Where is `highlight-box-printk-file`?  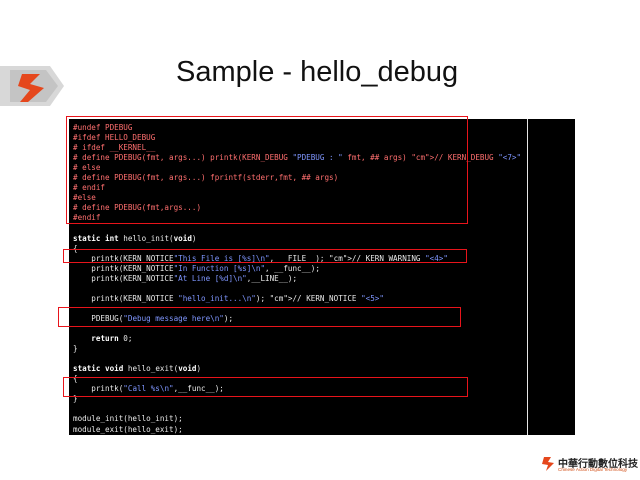 highlight-box-printk-file is located at coordinates (265, 256).